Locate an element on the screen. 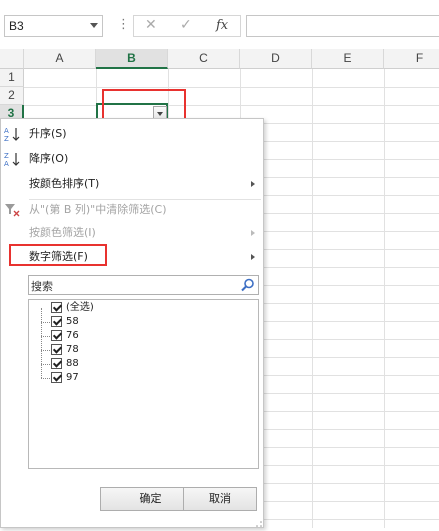  name-box-value: B3 is located at coordinates (16, 26).